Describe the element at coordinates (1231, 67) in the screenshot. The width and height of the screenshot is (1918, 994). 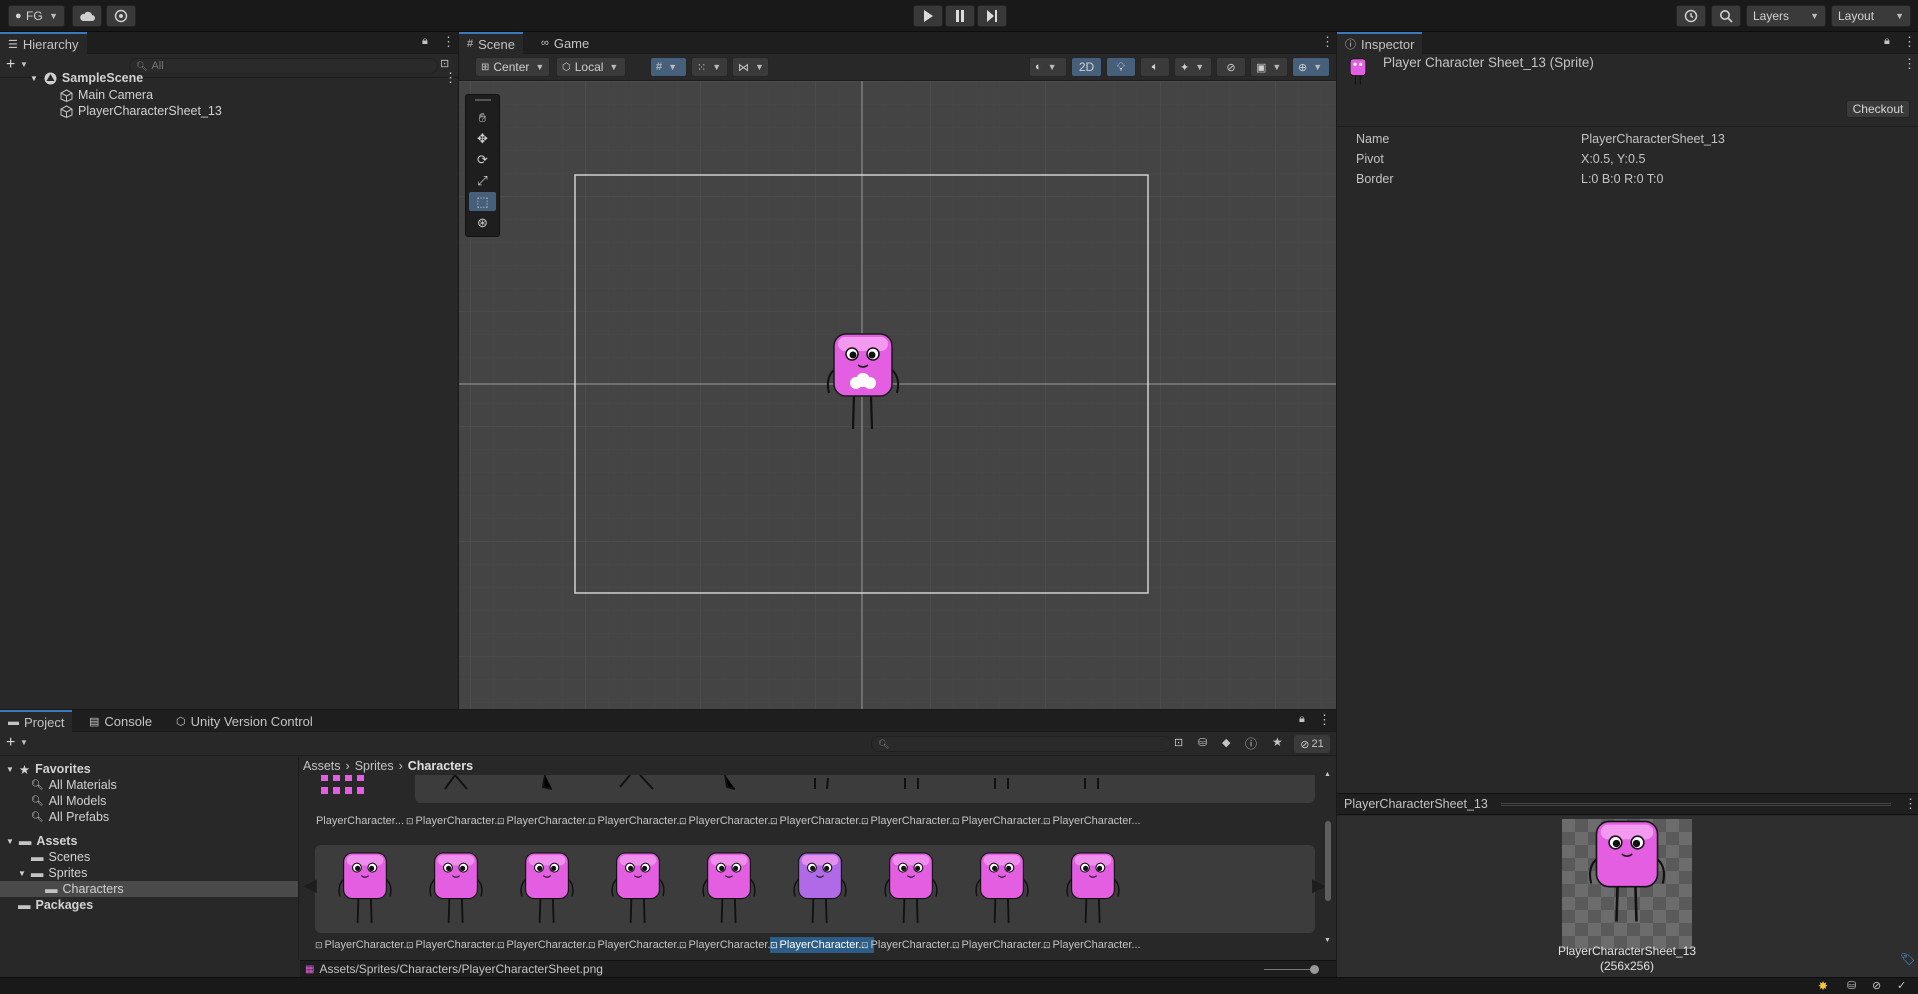
I see `scene-visibility-toggle: ⊘` at that location.